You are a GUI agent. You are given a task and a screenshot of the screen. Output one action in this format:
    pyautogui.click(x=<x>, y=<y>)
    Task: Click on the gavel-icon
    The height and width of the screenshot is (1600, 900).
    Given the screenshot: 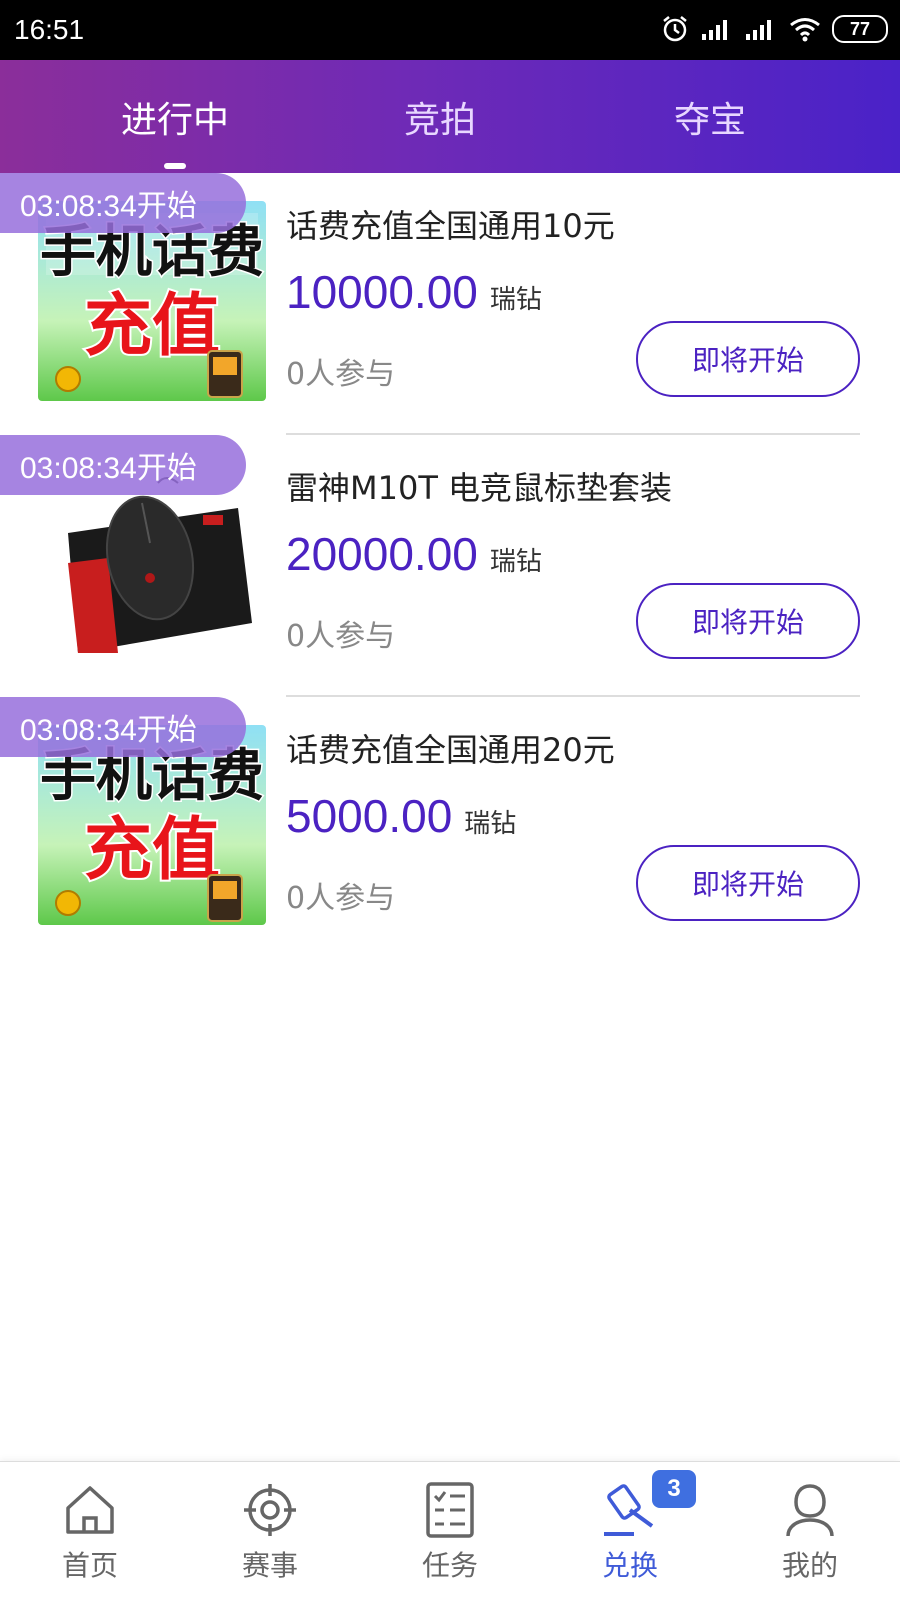 What is the action you would take?
    pyautogui.click(x=629, y=1510)
    